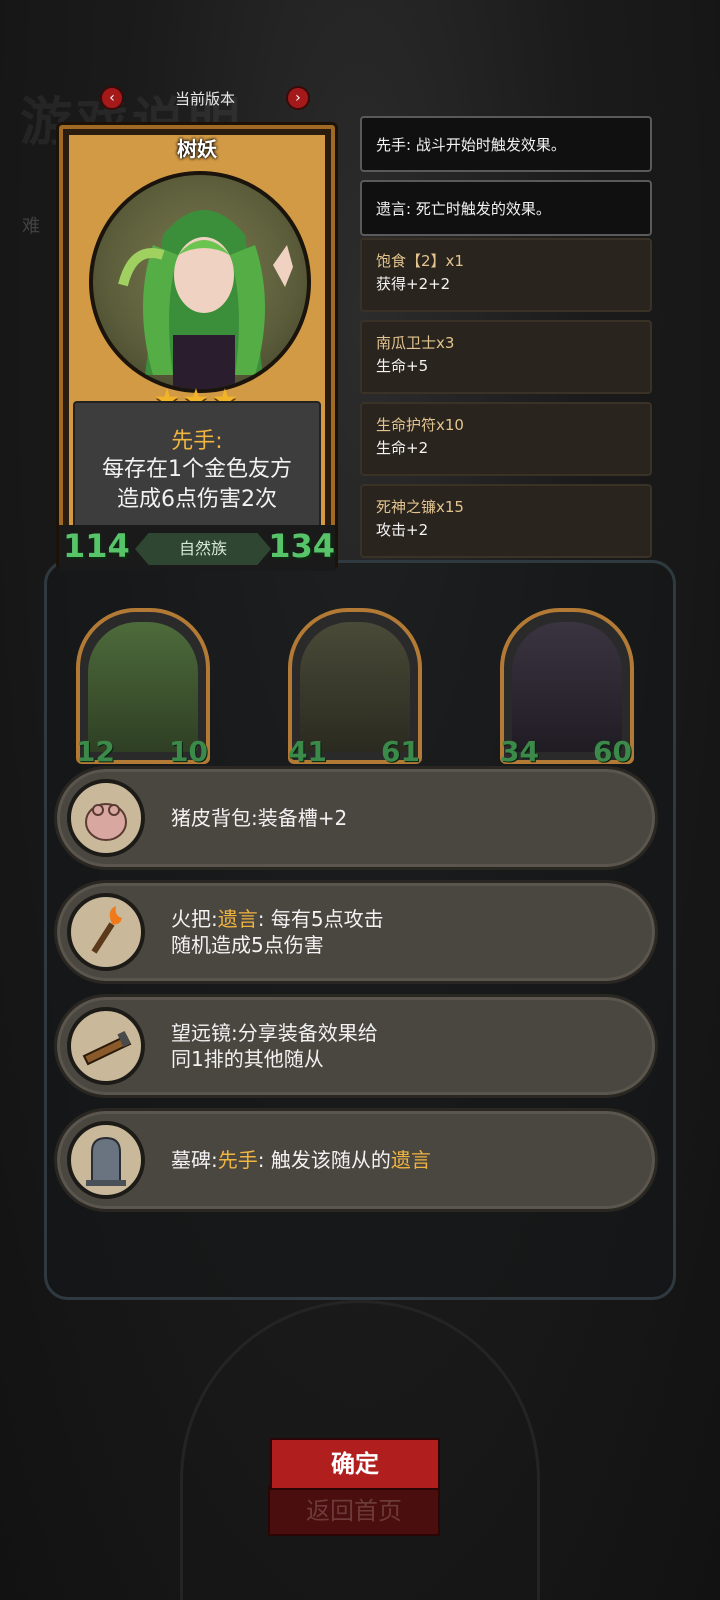 The image size is (720, 1600). What do you see at coordinates (274, 1046) in the screenshot?
I see `equipment-text: 望远镜:分享装备效果给 同1排的其他随从` at bounding box center [274, 1046].